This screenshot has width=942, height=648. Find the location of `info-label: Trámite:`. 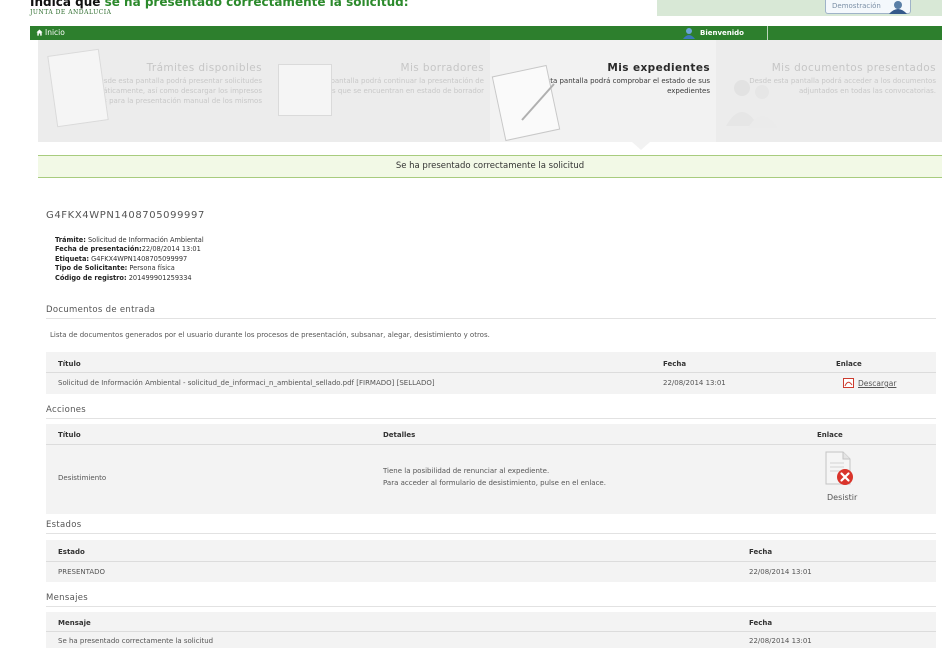

info-label: Trámite: is located at coordinates (70, 240).